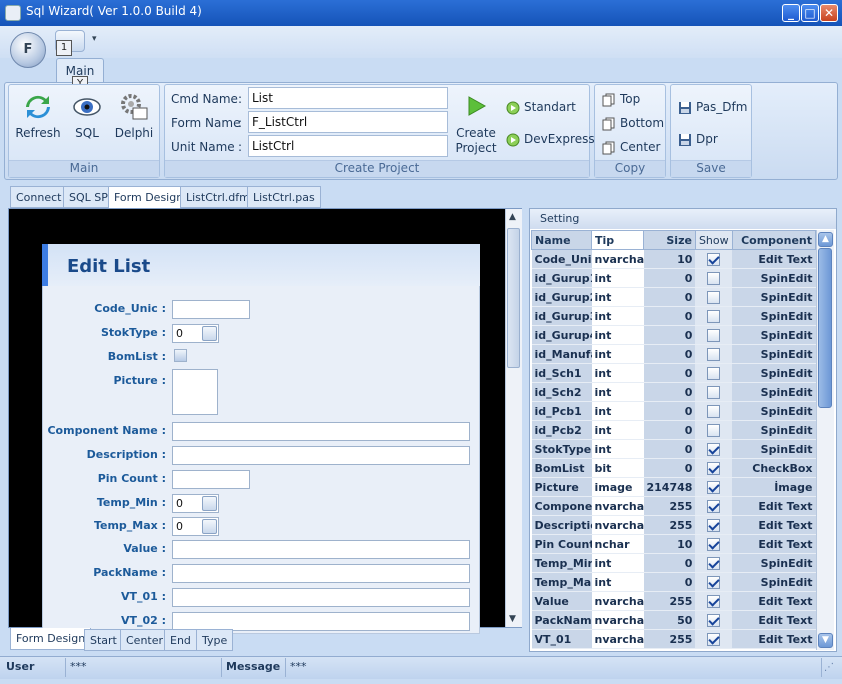 This screenshot has width=842, height=684. I want to click on tab-form-design-bottom: Form Design, so click(51, 639).